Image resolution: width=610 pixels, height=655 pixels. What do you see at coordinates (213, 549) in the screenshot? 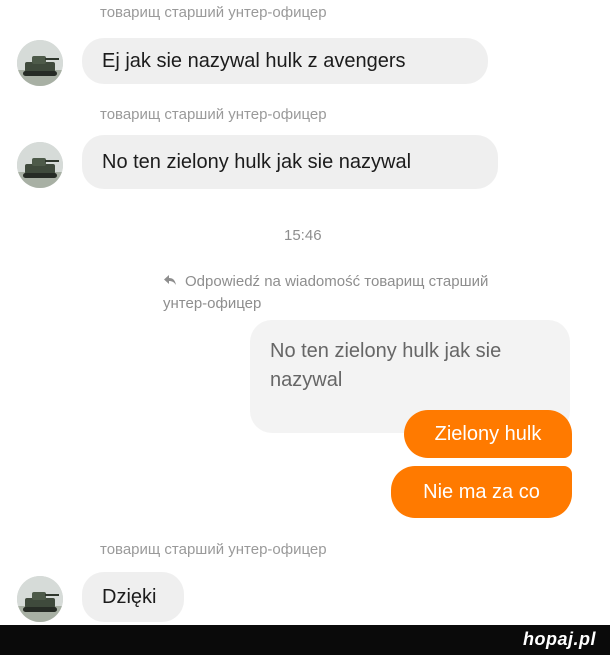
I see `sender-name-3: товарищ старший унтер-офицер` at bounding box center [213, 549].